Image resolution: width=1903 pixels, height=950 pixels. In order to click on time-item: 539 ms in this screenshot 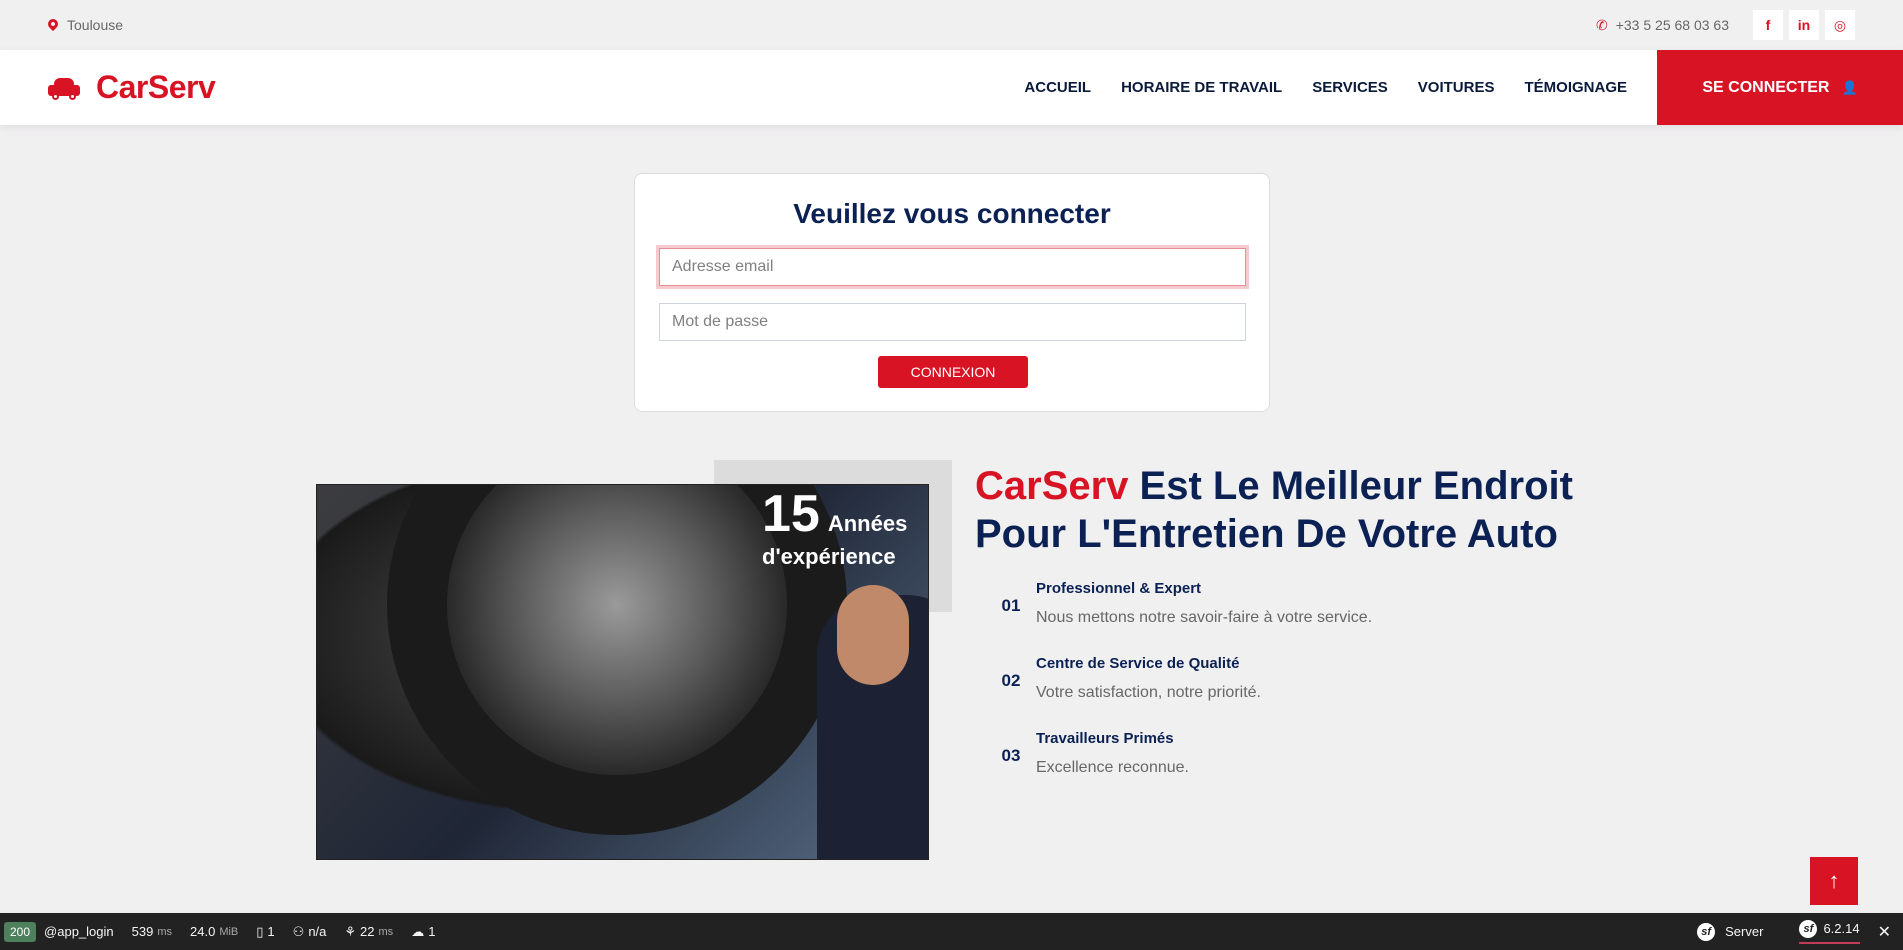, I will do `click(152, 931)`.